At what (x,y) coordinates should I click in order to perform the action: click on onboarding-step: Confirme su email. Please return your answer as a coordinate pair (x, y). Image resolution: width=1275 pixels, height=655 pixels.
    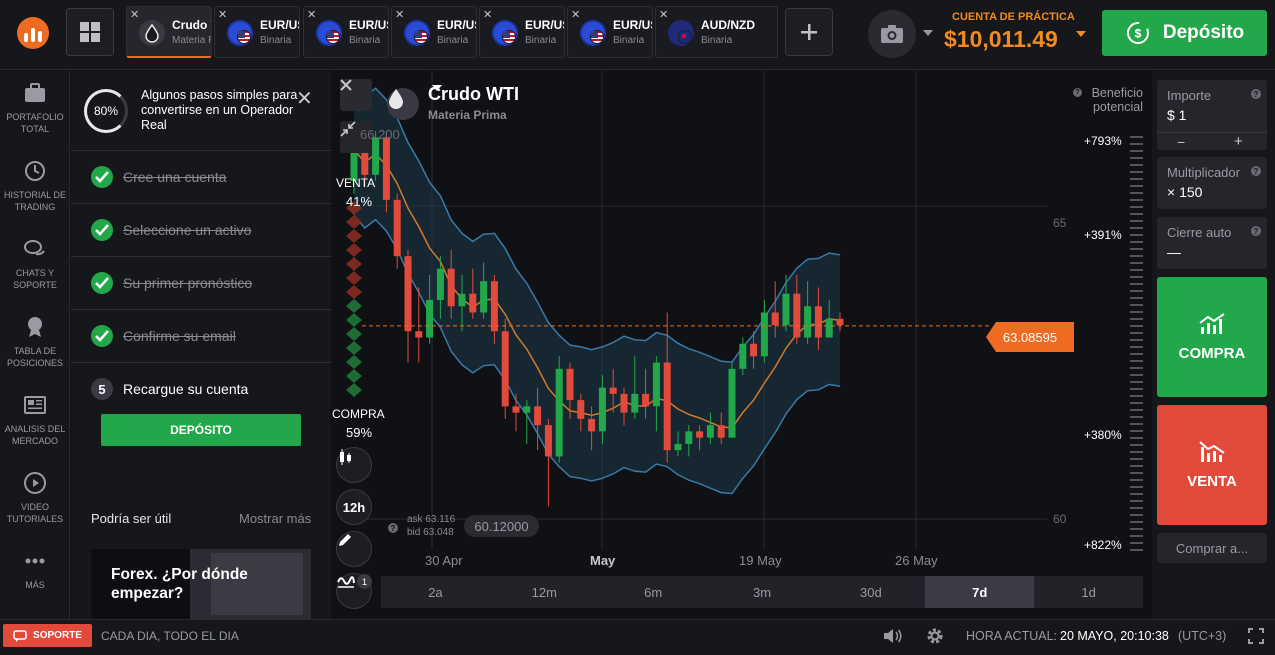
    Looking at the image, I should click on (201, 335).